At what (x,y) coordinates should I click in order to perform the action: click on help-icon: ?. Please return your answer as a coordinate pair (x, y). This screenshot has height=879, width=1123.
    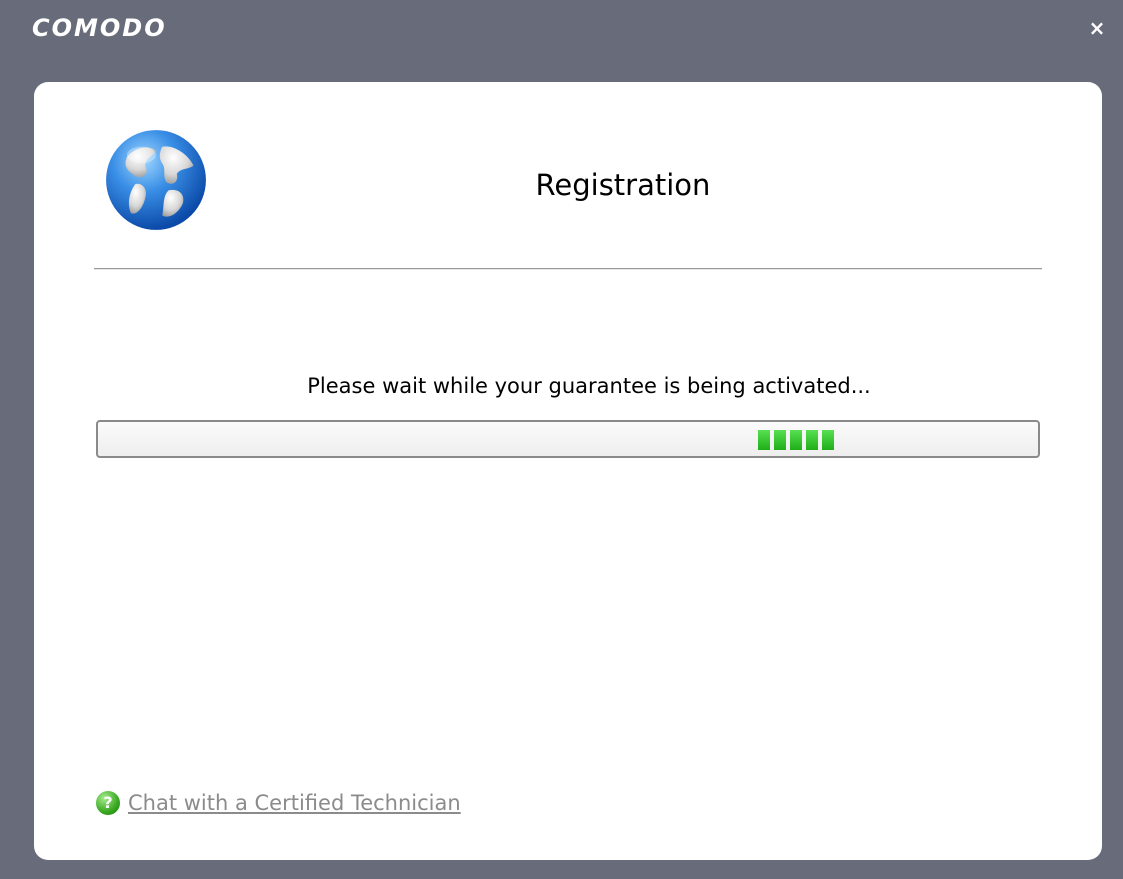
    Looking at the image, I should click on (108, 803).